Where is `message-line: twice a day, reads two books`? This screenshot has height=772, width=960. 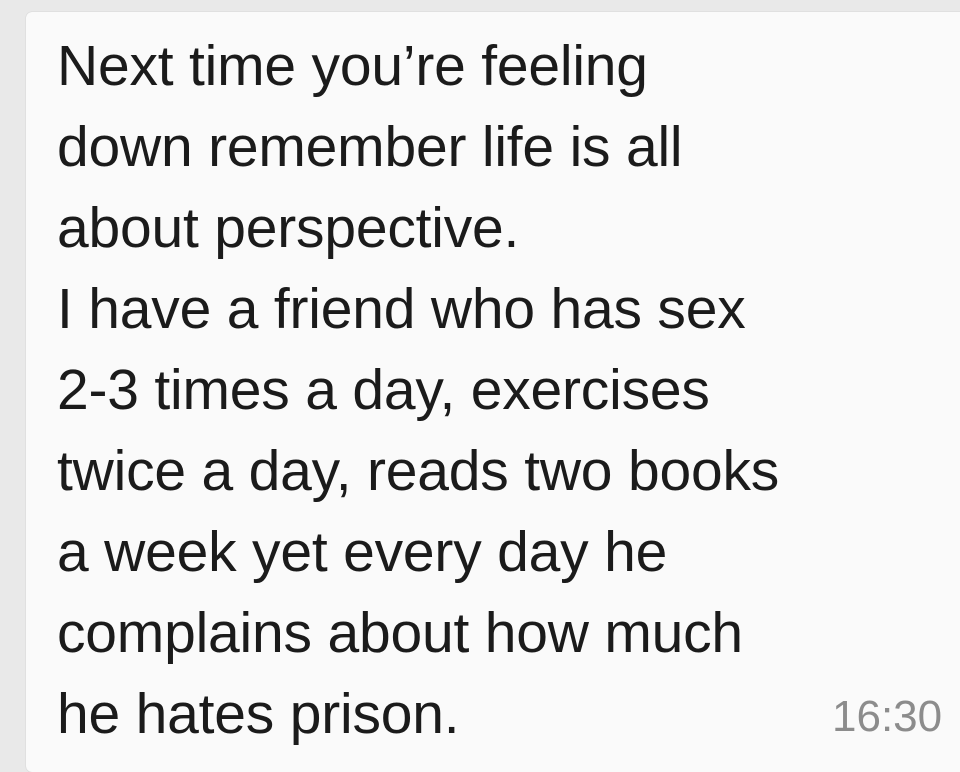 message-line: twice a day, reads two books is located at coordinates (418, 471).